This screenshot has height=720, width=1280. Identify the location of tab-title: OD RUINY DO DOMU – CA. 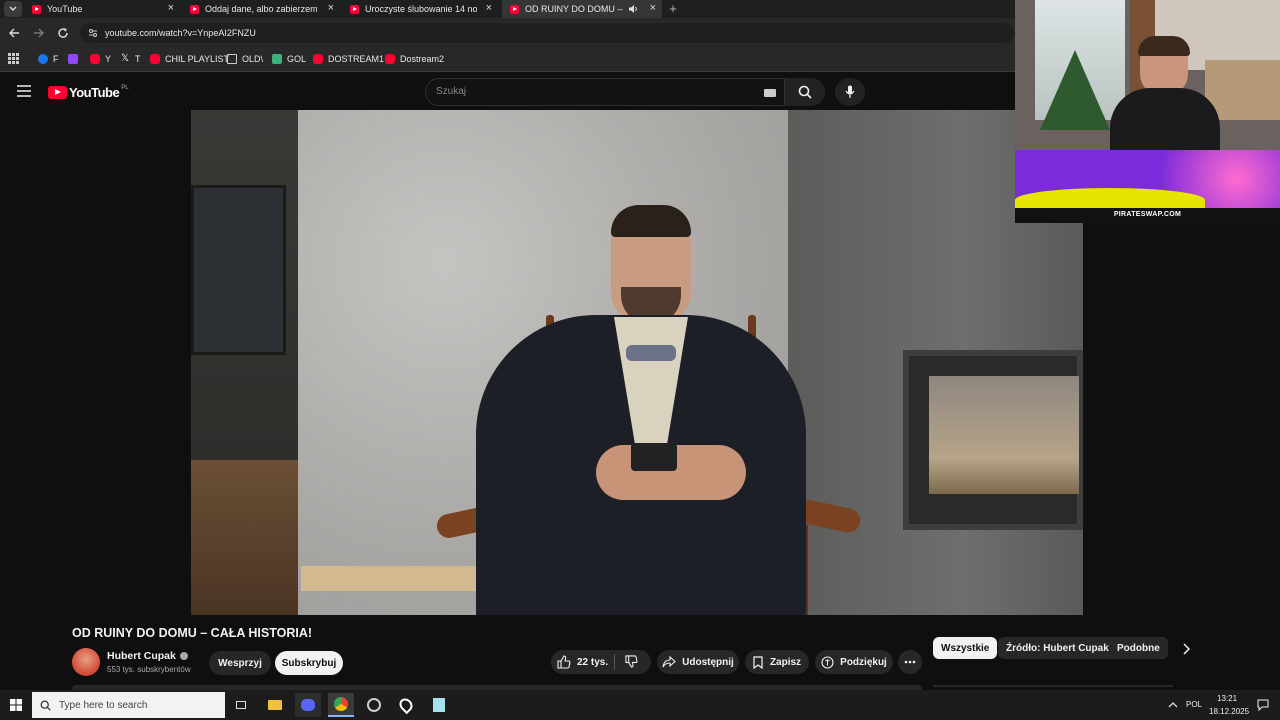
(574, 9).